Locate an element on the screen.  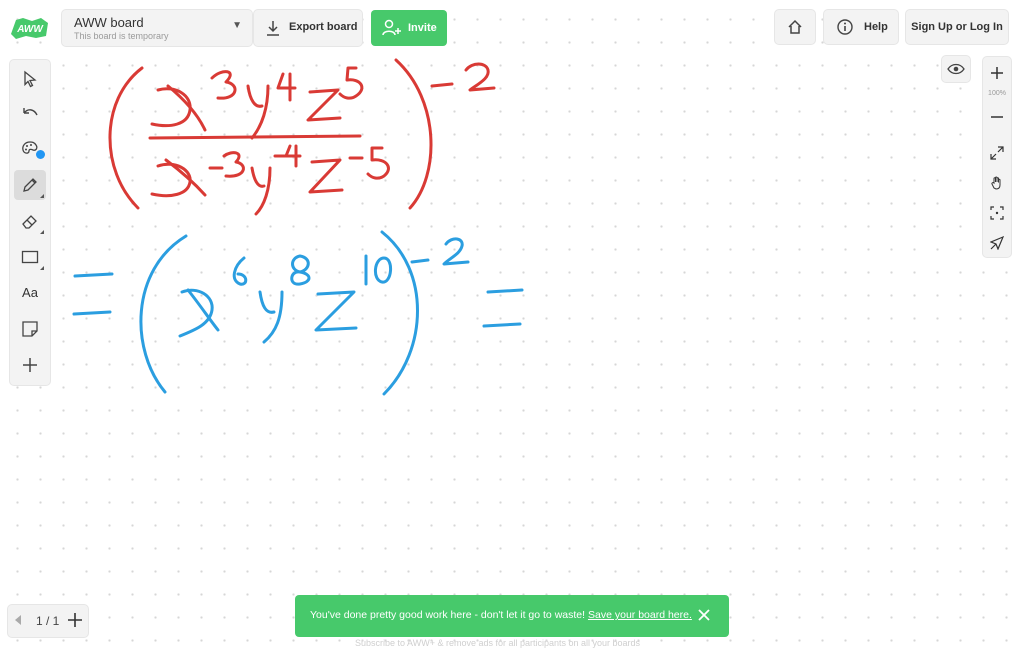
save-board-link: Save your board here. is located at coordinates (640, 615).